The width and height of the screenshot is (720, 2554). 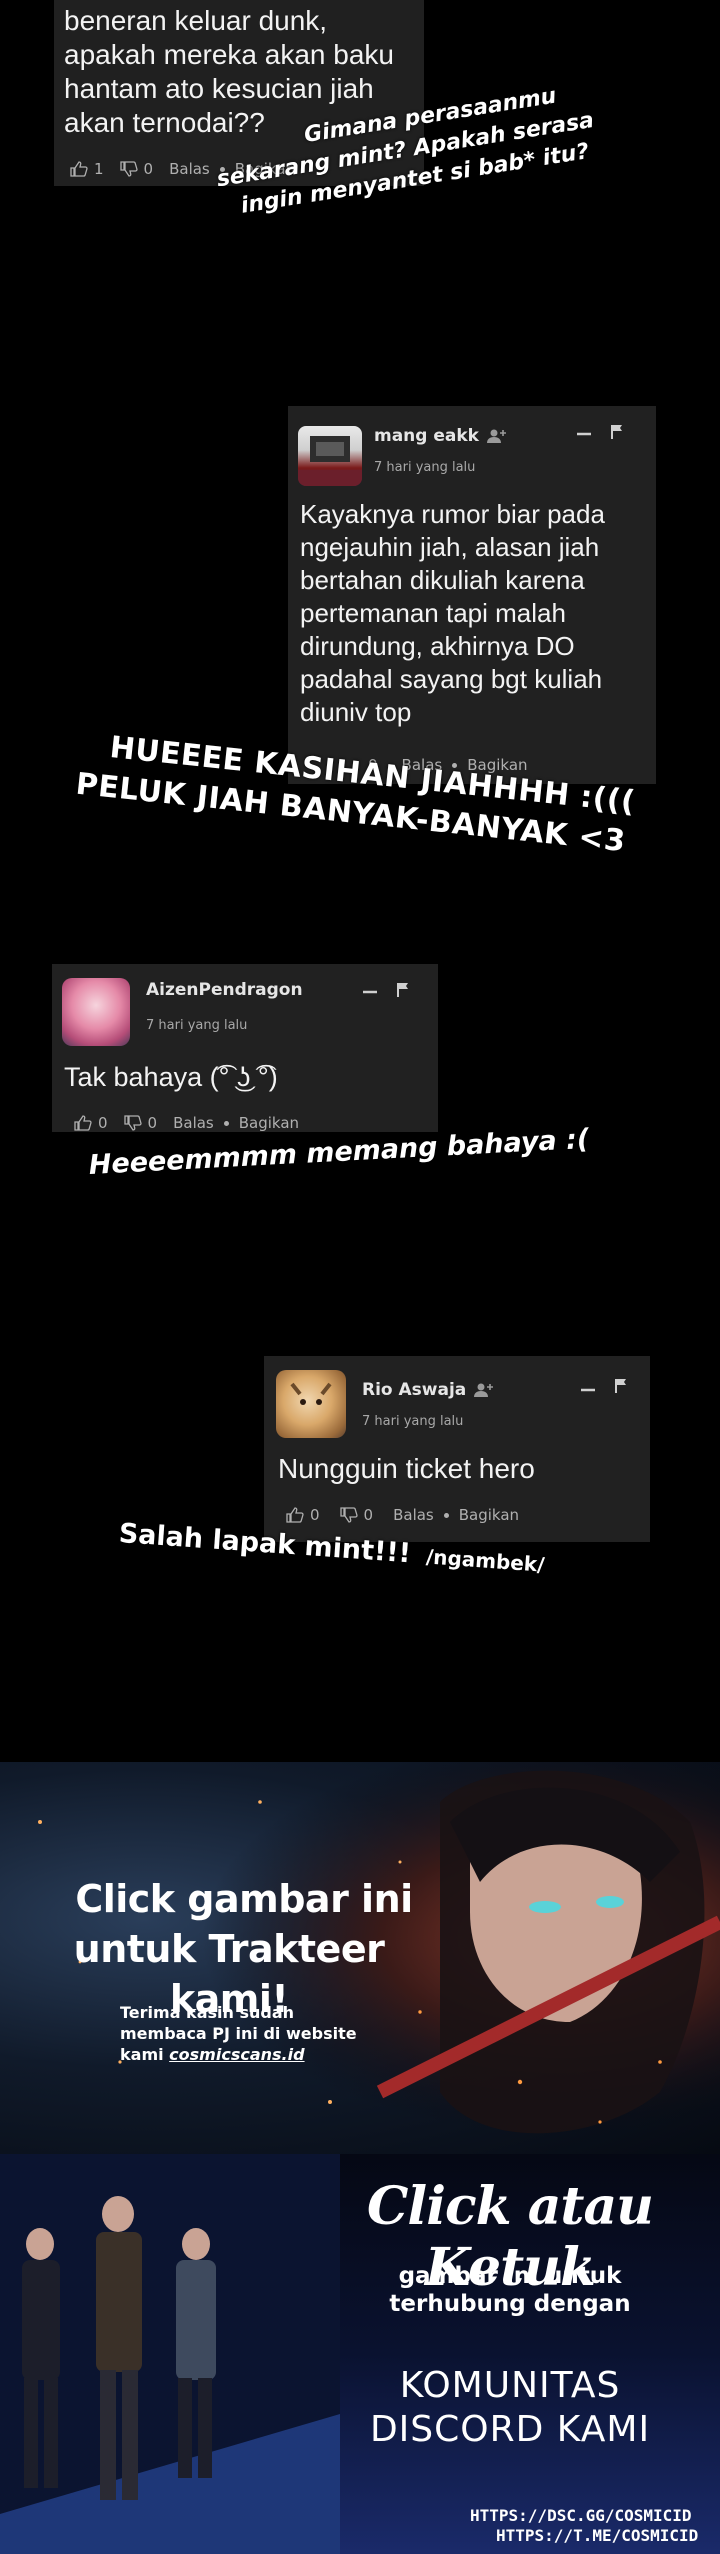 I want to click on comment-header: mang eakk 7 hari yang lalu, so click(x=402, y=456).